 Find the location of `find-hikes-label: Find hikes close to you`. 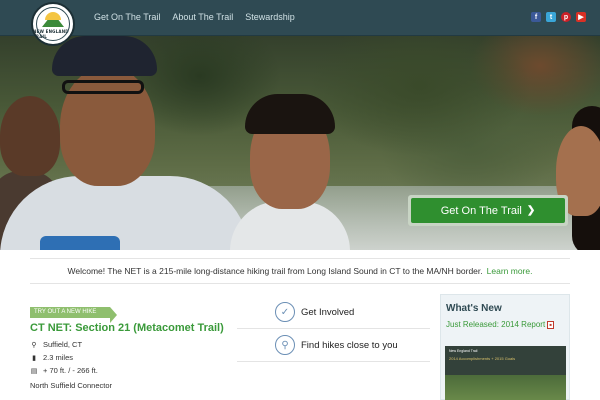

find-hikes-label: Find hikes close to you is located at coordinates (349, 345).